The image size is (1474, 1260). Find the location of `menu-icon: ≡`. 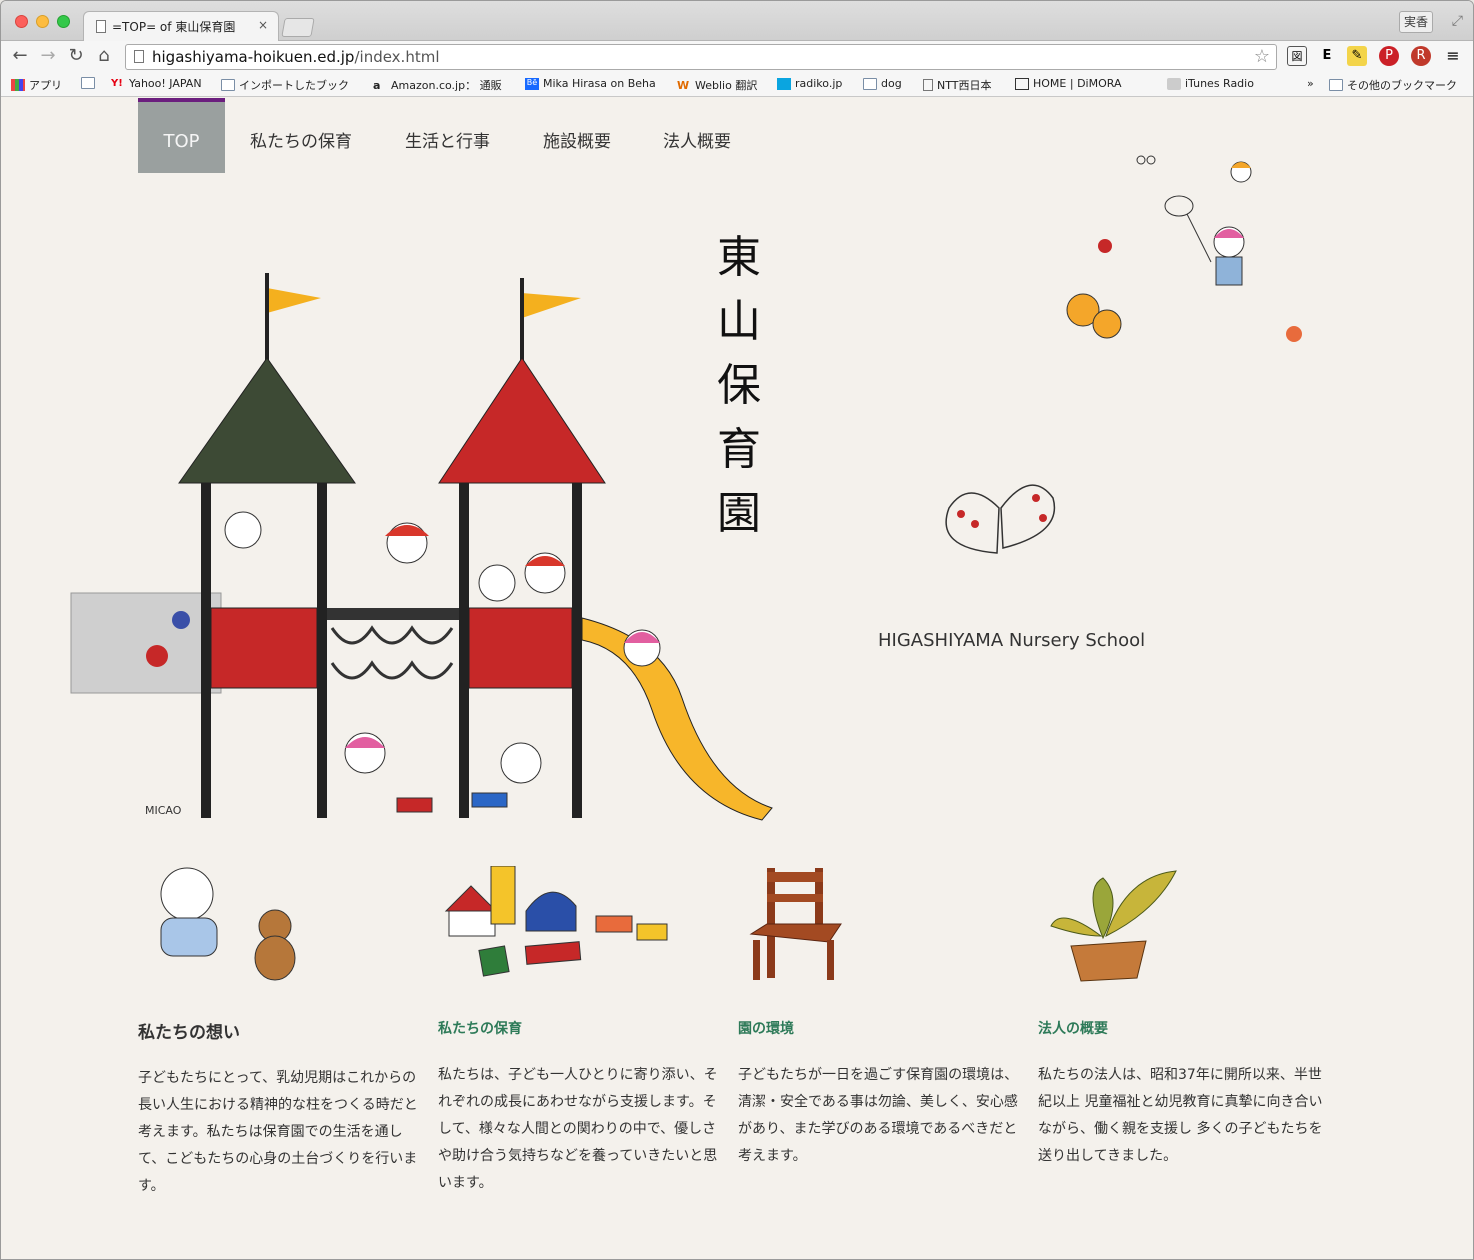

menu-icon: ≡ is located at coordinates (1453, 56).